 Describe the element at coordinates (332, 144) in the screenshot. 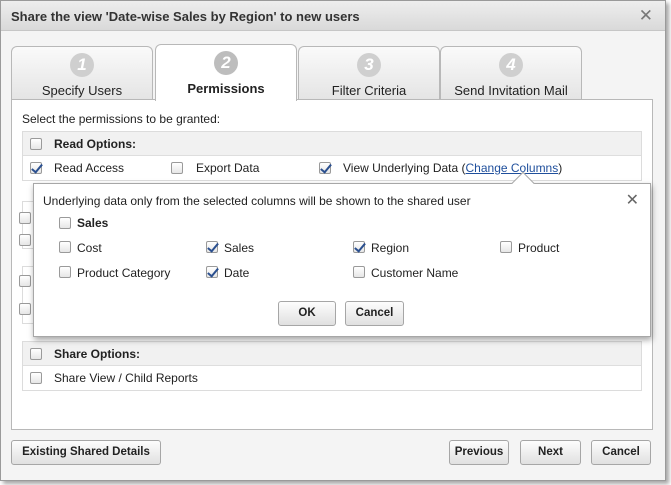

I see `read-options-header: Read Options:` at that location.